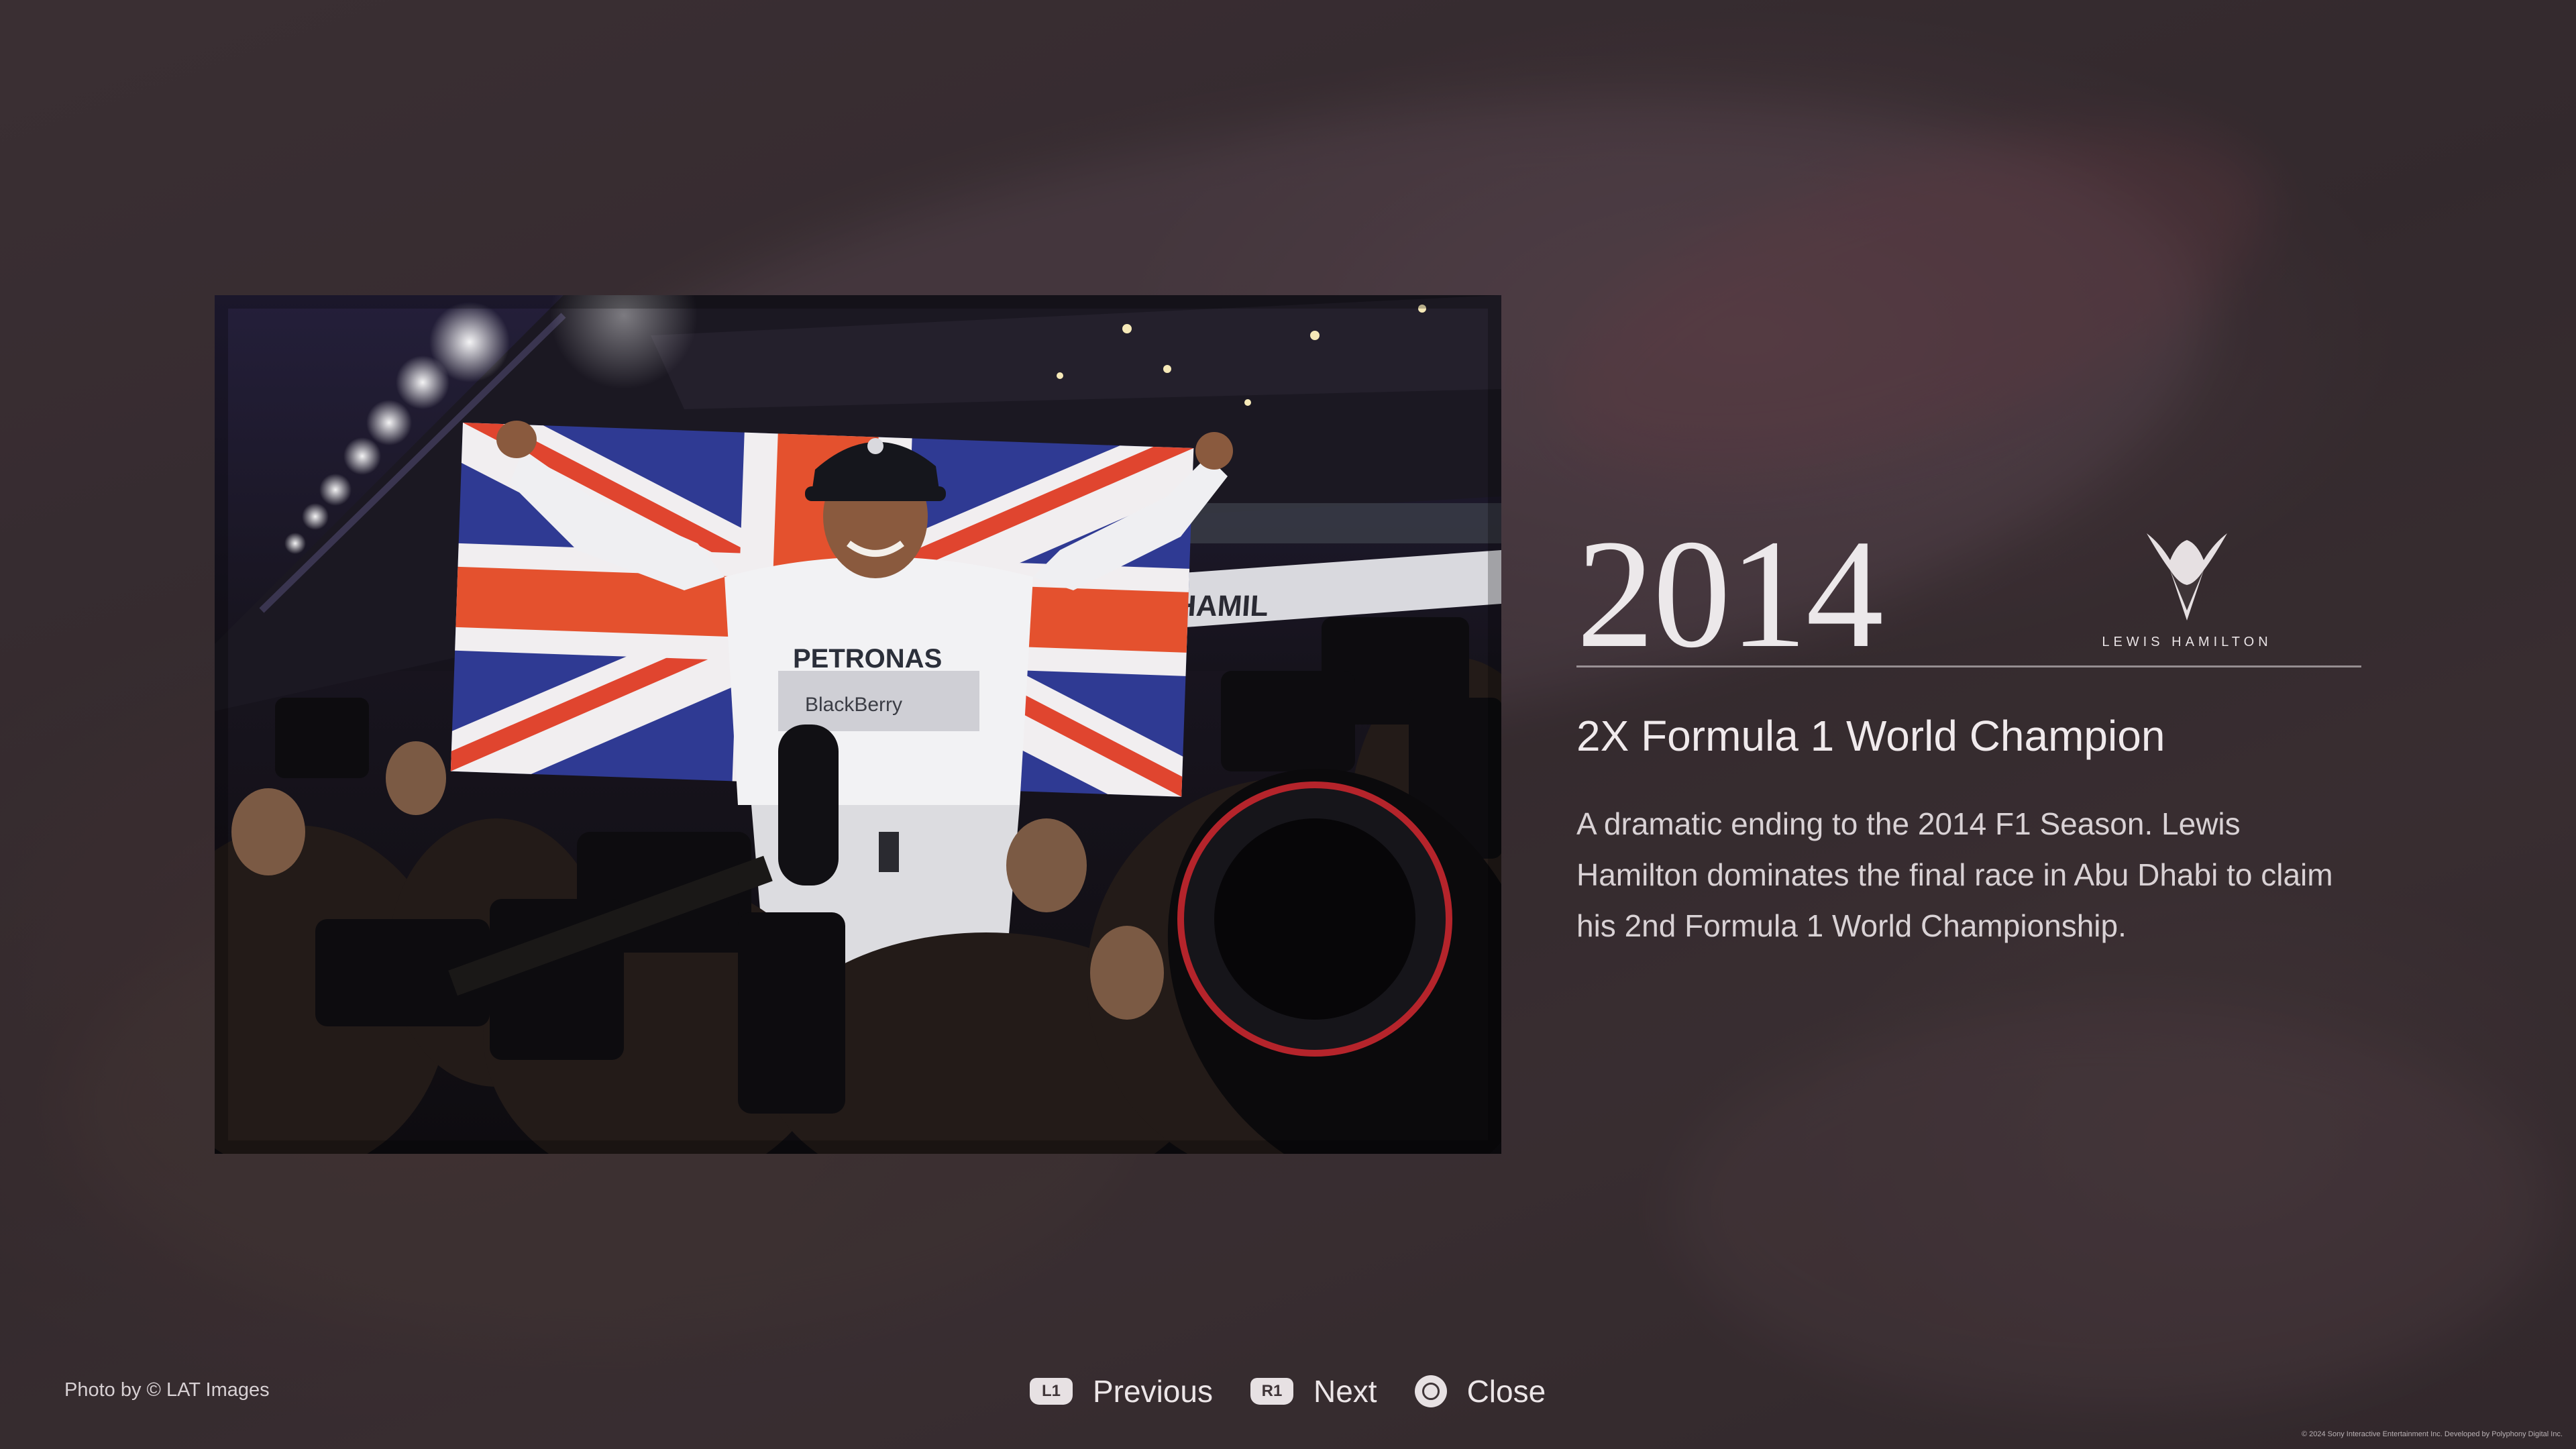 This screenshot has height=1449, width=2576. Describe the element at coordinates (1870, 736) in the screenshot. I see `achievement-title: 2X Formula 1 World Champion` at that location.